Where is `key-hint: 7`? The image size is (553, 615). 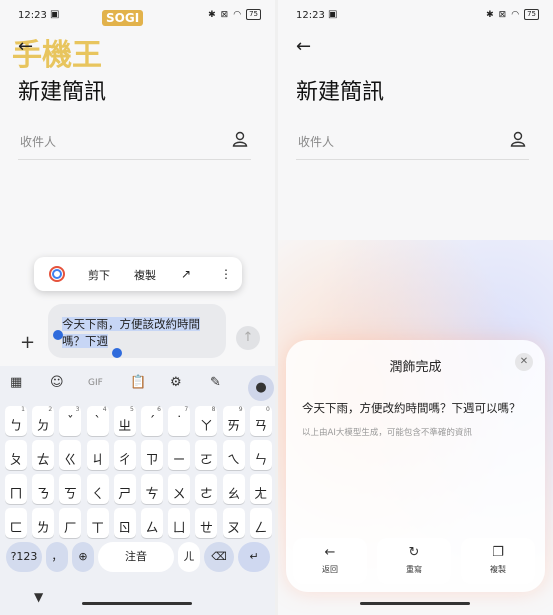 key-hint: 7 is located at coordinates (186, 409).